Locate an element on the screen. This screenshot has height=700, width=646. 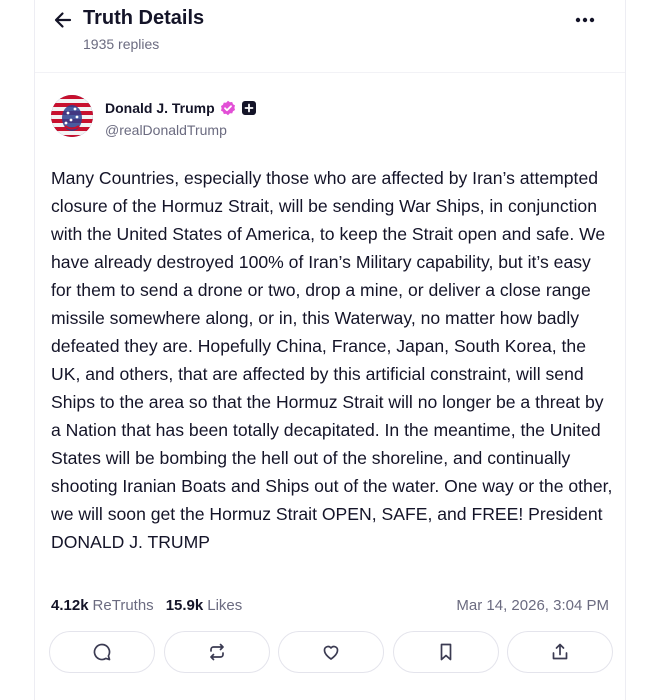
retruths-stat: 4.12k ReTruths is located at coordinates (102, 605).